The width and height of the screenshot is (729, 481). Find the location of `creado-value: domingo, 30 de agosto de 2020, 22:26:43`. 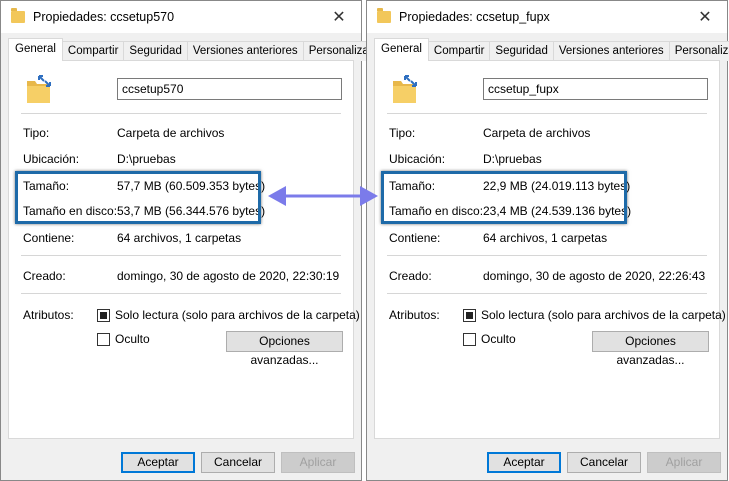

creado-value: domingo, 30 de agosto de 2020, 22:26:43 is located at coordinates (594, 276).